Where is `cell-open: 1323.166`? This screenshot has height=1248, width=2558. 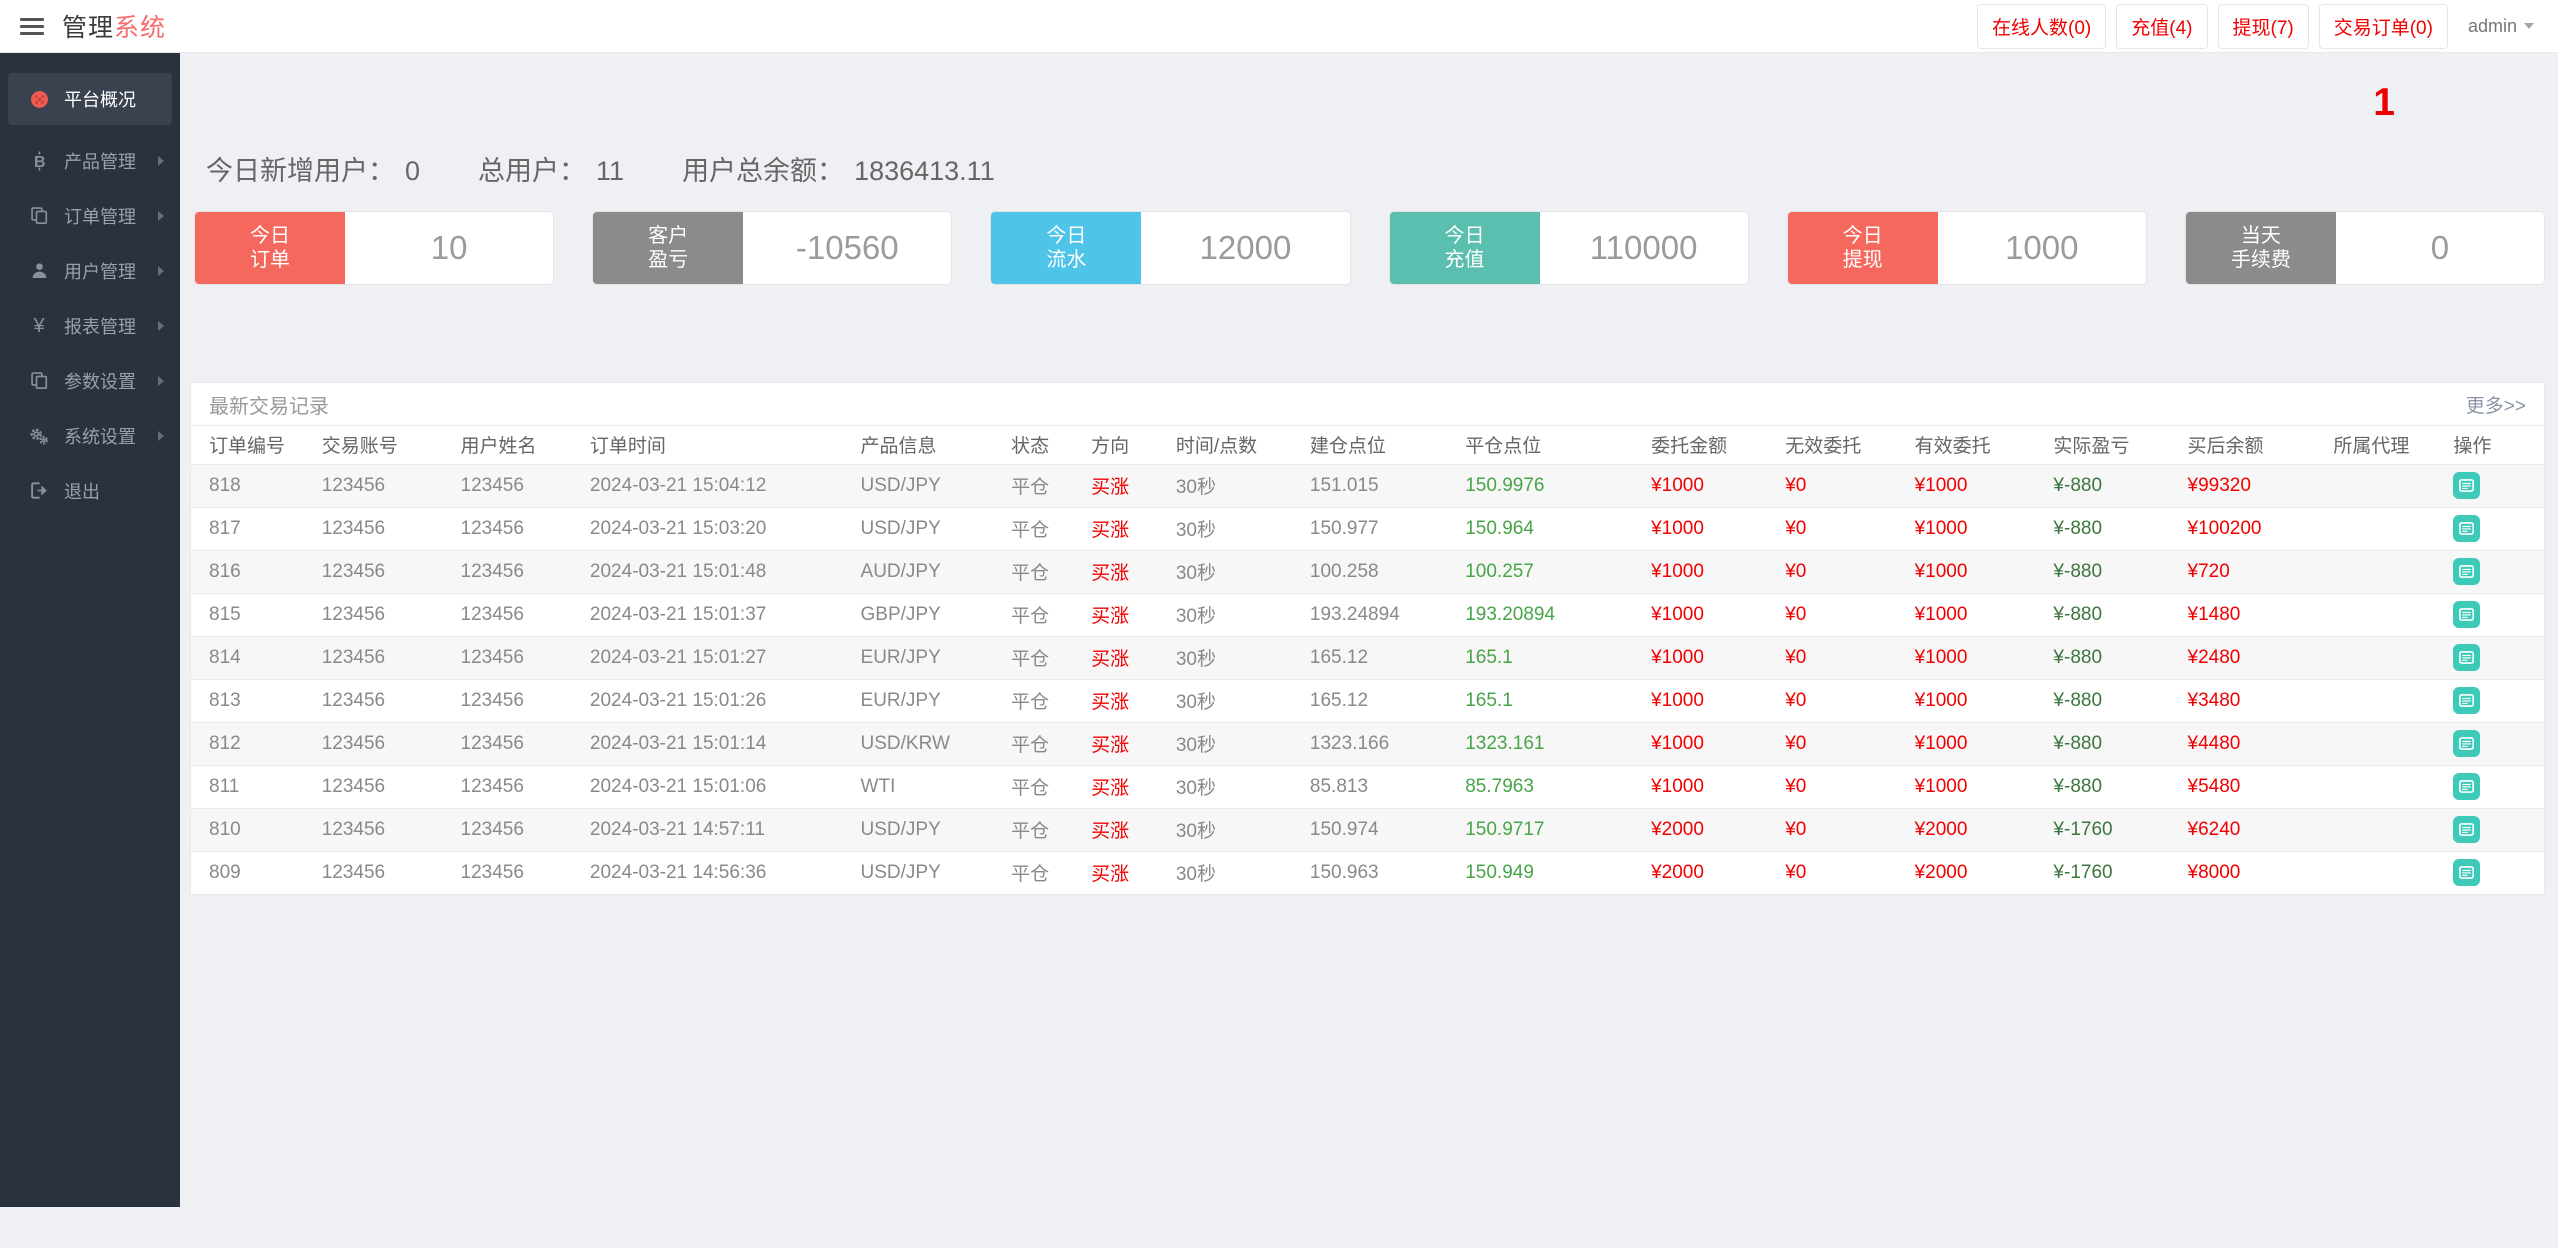
cell-open: 1323.166 is located at coordinates (1381, 743).